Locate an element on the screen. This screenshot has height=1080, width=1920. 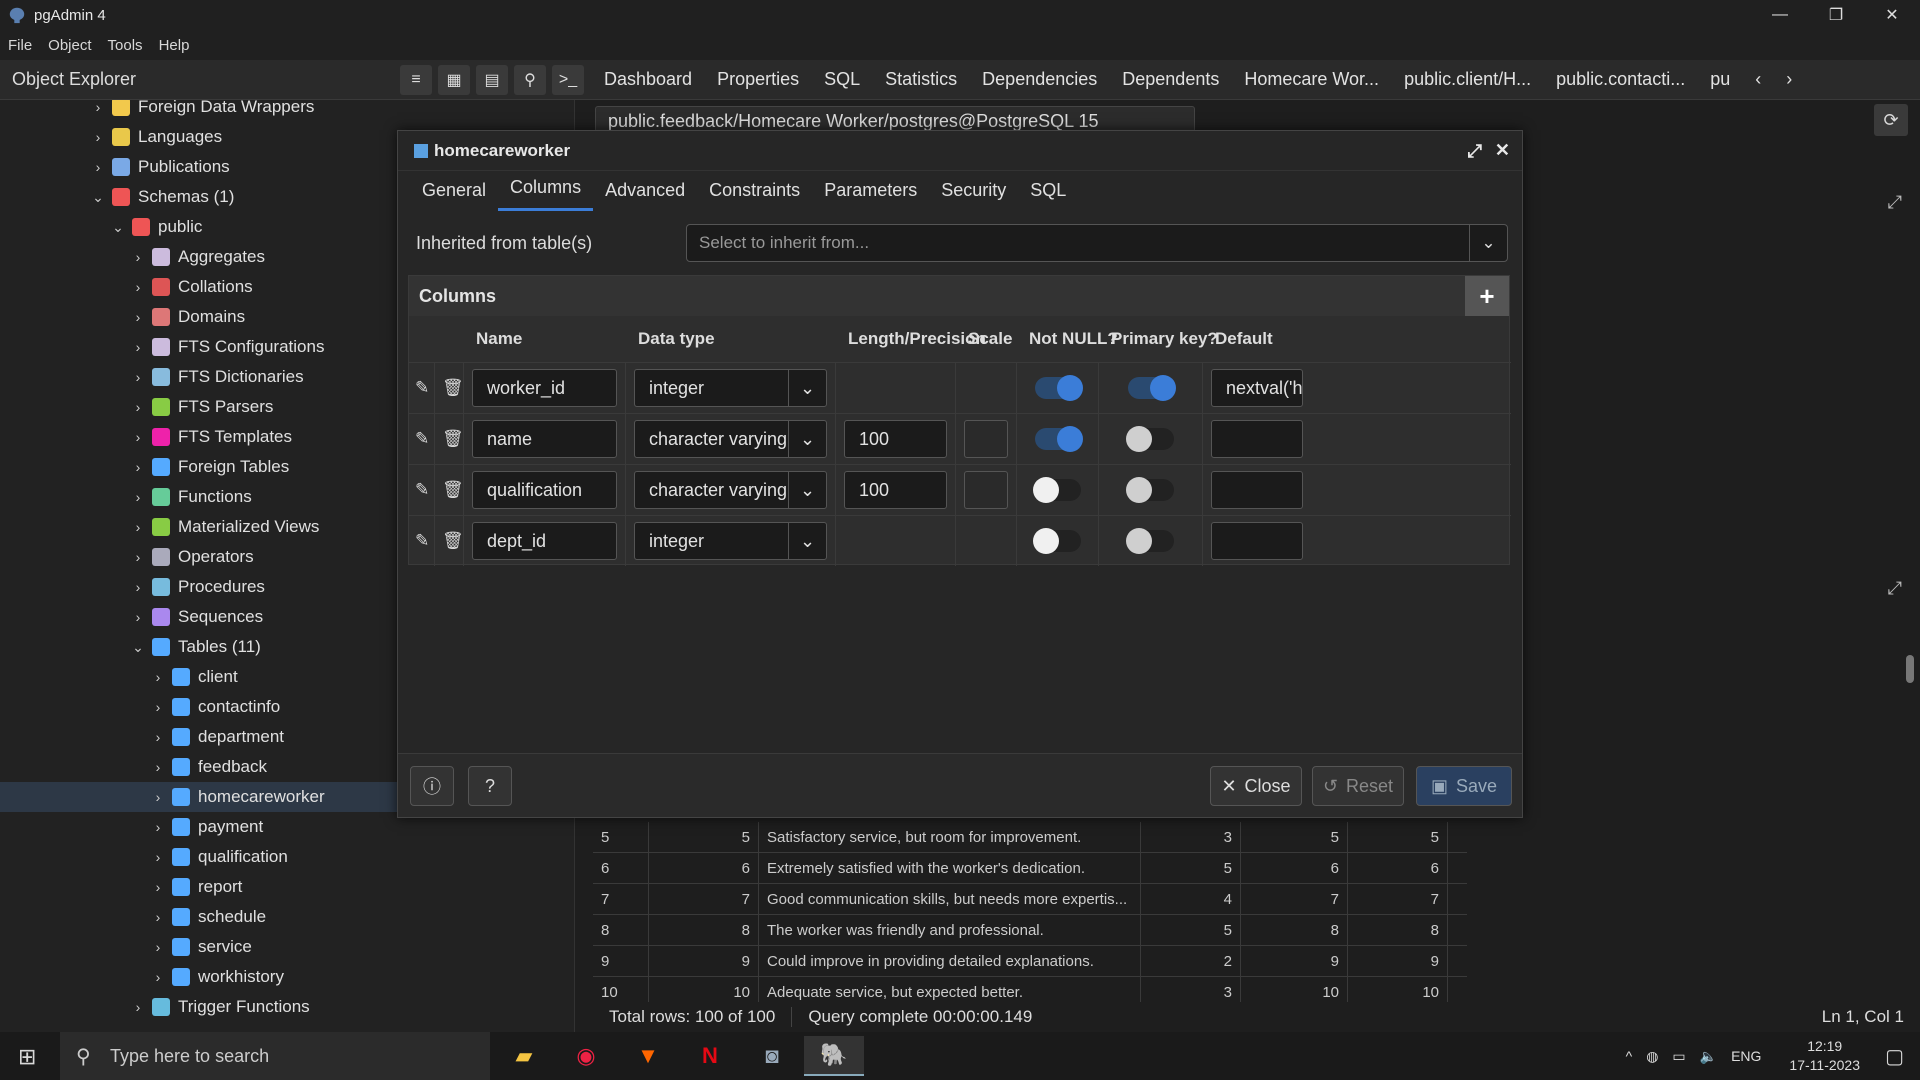
windows-start-icon: ⊞ is located at coordinates (27, 1057).